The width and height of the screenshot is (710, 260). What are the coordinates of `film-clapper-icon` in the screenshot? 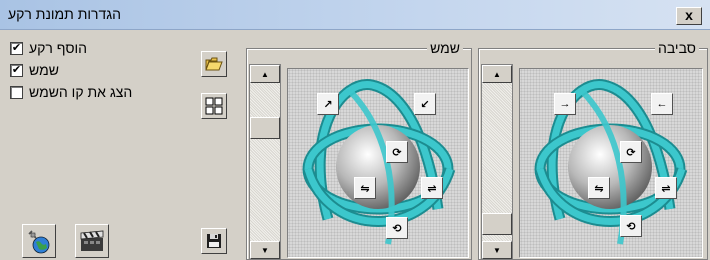 It's located at (92, 240).